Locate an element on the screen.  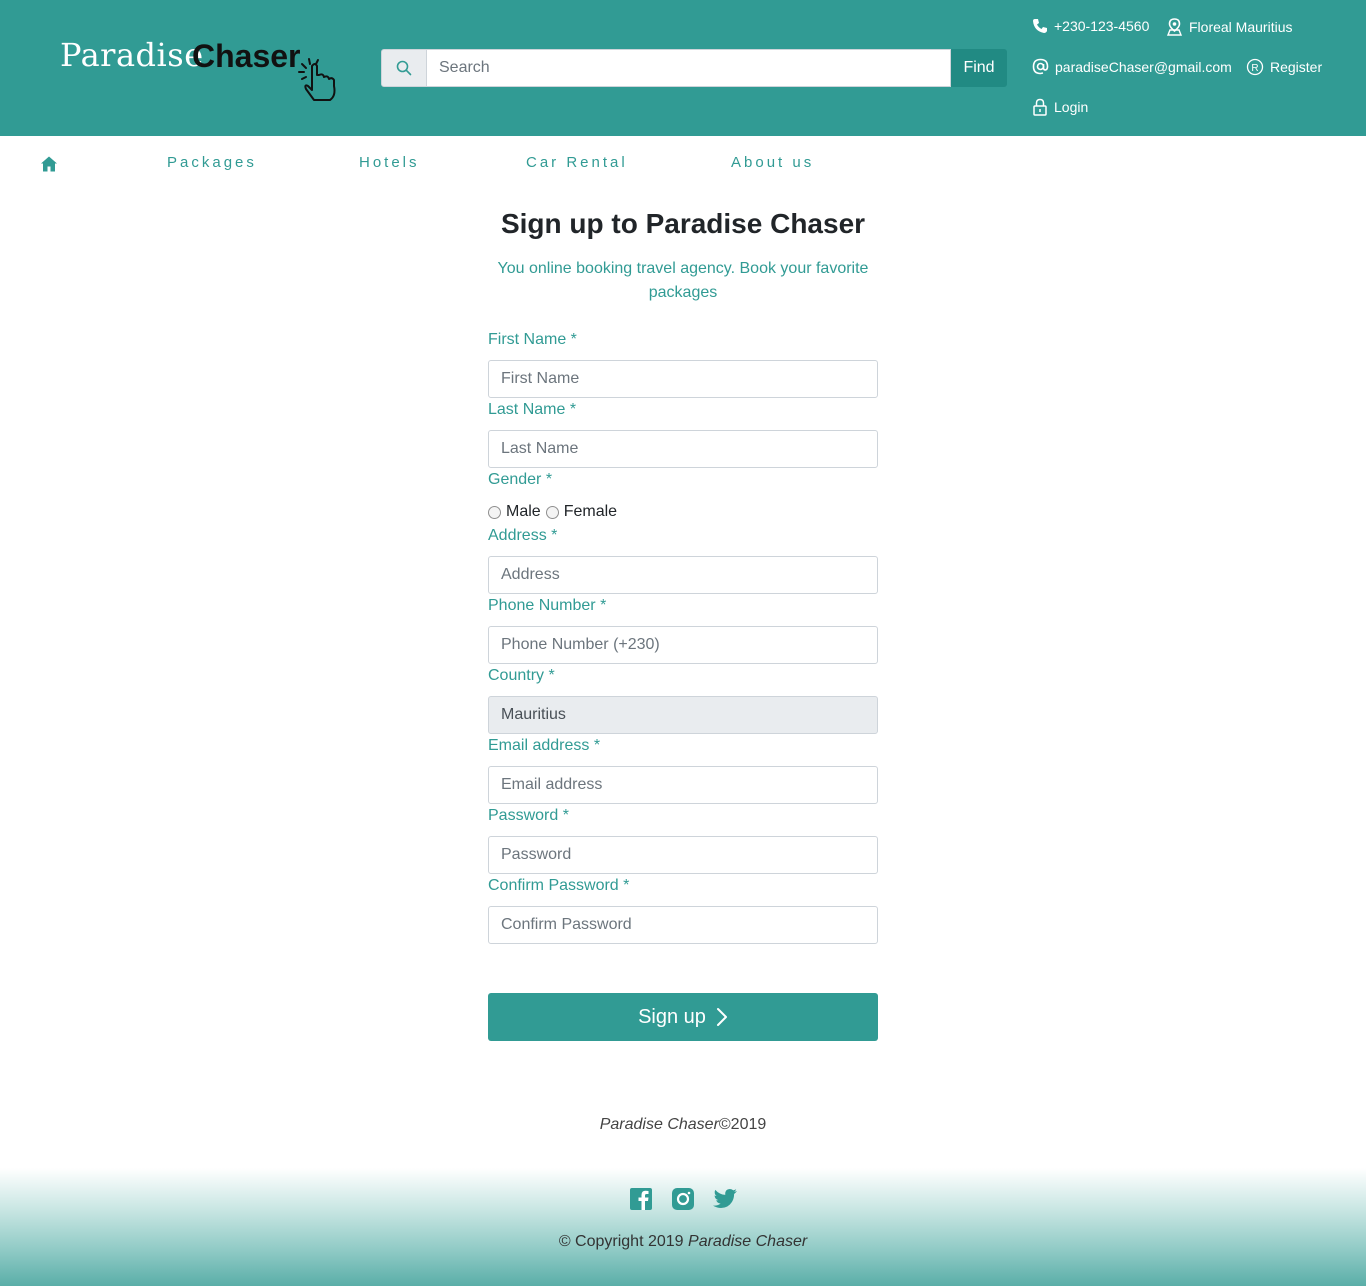
register-link: R Register is located at coordinates (1284, 67).